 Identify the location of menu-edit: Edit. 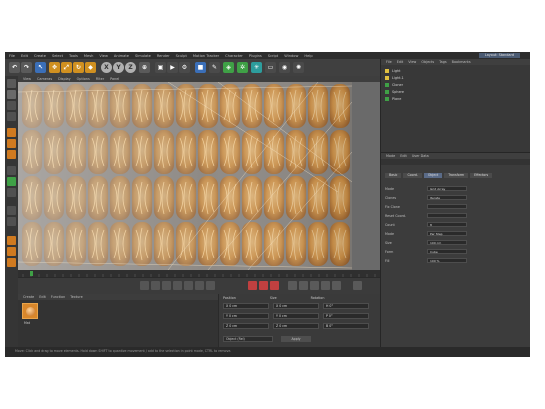
(24, 56).